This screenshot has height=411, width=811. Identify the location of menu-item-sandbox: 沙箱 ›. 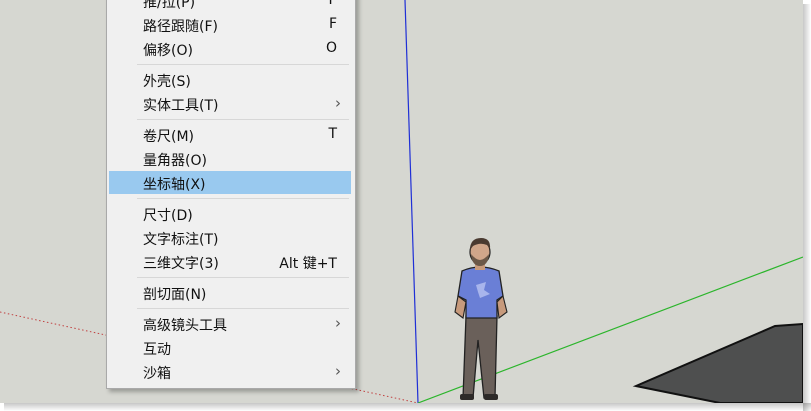
(230, 371).